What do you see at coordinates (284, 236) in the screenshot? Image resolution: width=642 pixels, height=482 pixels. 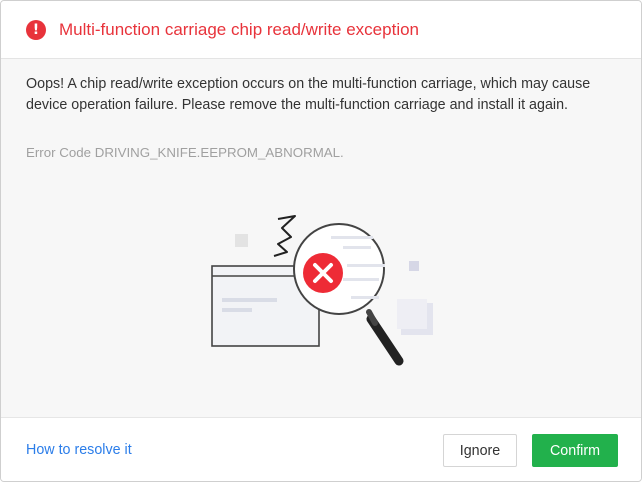 I see `crack-icon` at bounding box center [284, 236].